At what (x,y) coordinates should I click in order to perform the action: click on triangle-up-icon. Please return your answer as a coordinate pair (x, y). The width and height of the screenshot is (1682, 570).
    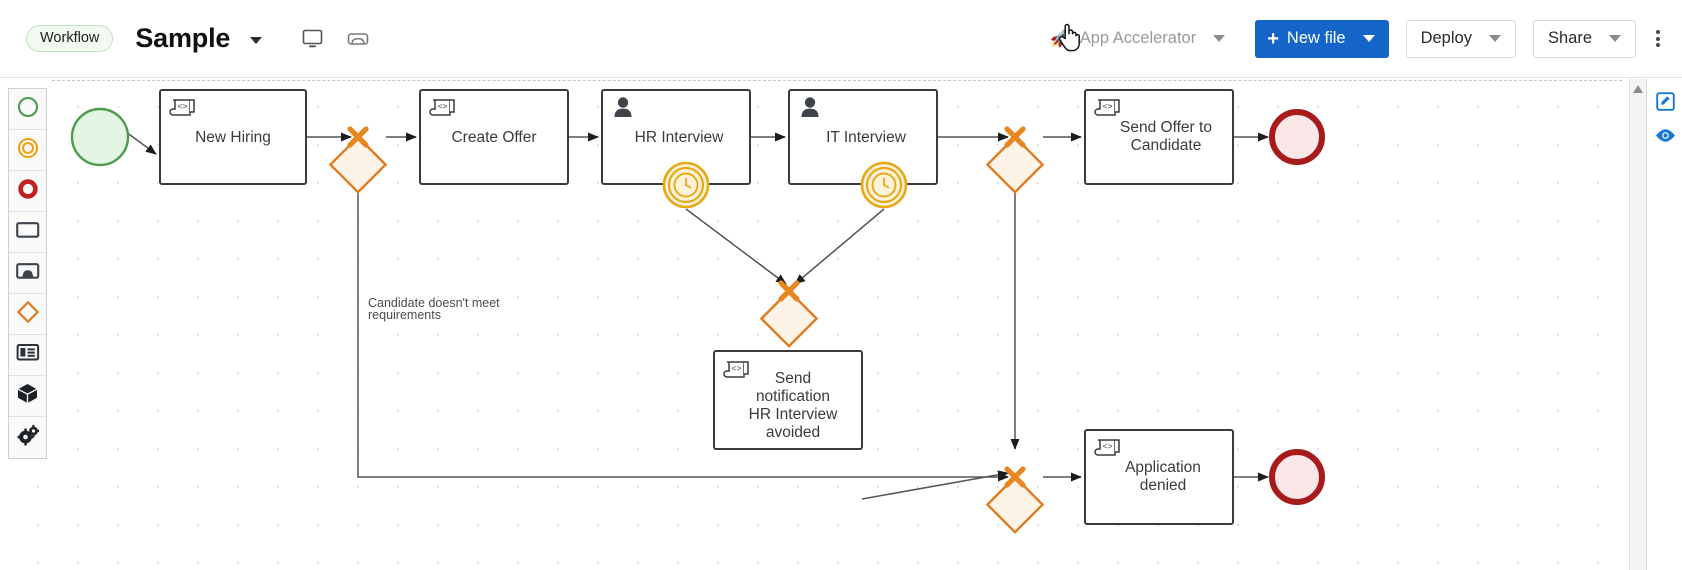
    Looking at the image, I should click on (1638, 89).